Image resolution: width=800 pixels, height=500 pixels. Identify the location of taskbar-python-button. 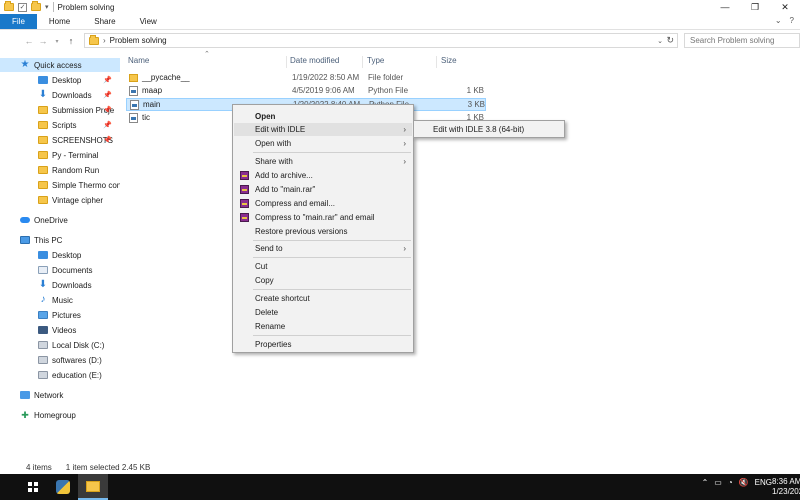
(63, 487).